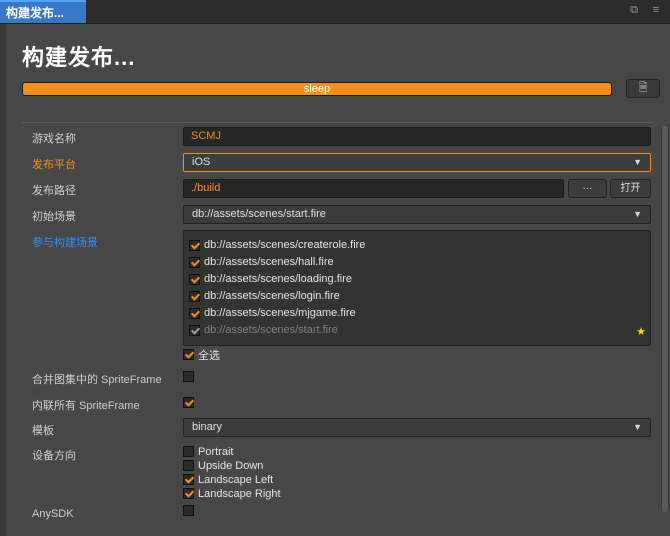 This screenshot has width=670, height=536. What do you see at coordinates (65, 243) in the screenshot?
I see `scenes-label: 参与构建场景` at bounding box center [65, 243].